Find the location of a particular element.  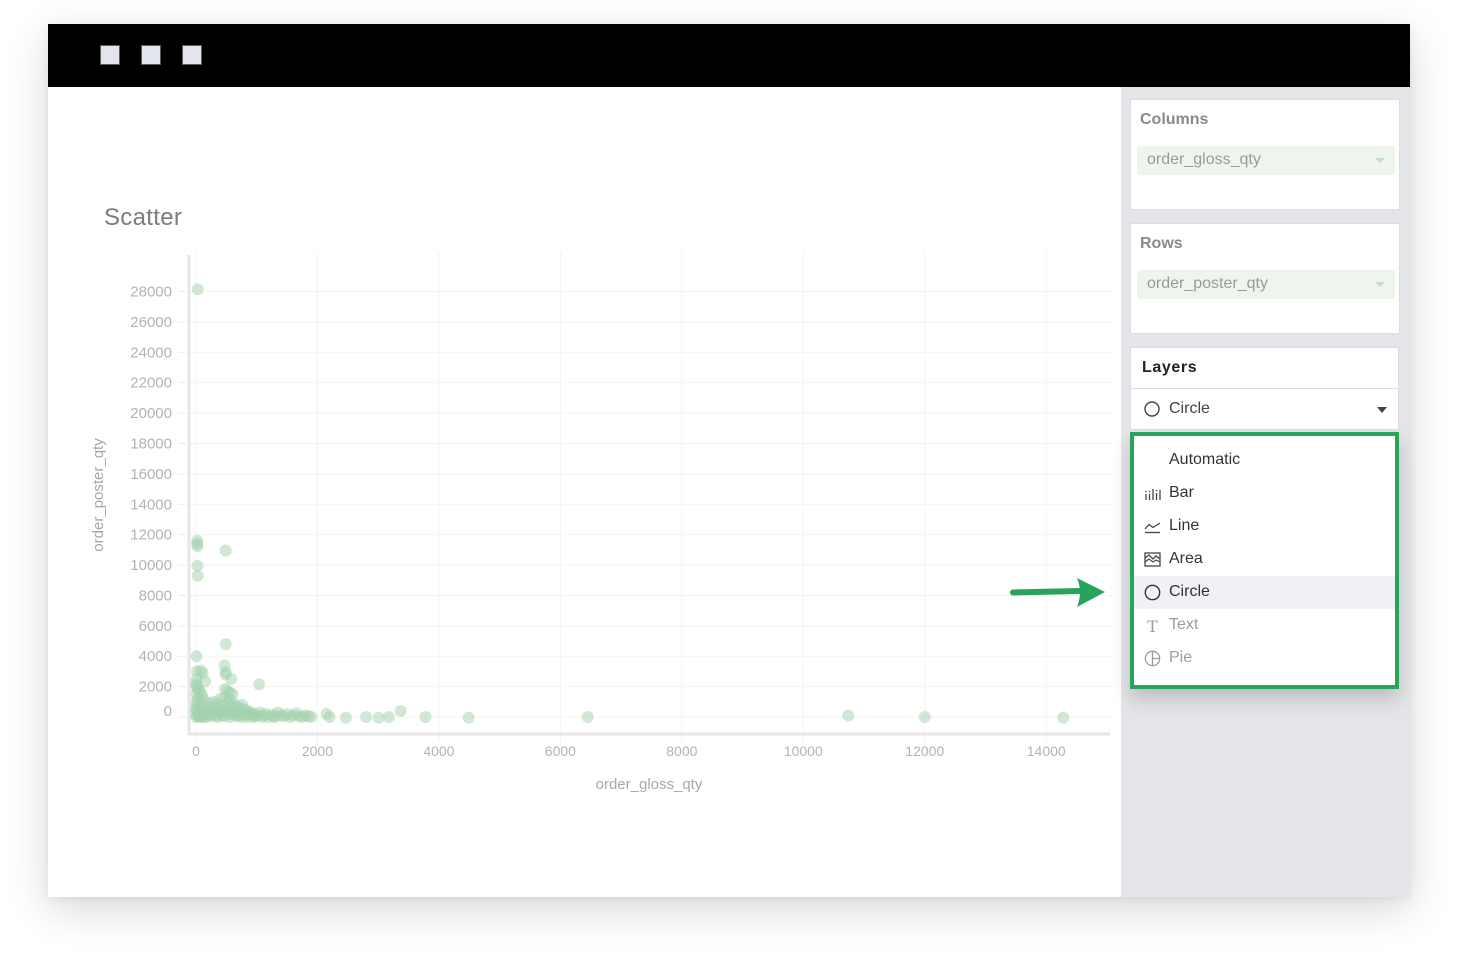

menu-item-bar: Bar is located at coordinates (1264, 493).